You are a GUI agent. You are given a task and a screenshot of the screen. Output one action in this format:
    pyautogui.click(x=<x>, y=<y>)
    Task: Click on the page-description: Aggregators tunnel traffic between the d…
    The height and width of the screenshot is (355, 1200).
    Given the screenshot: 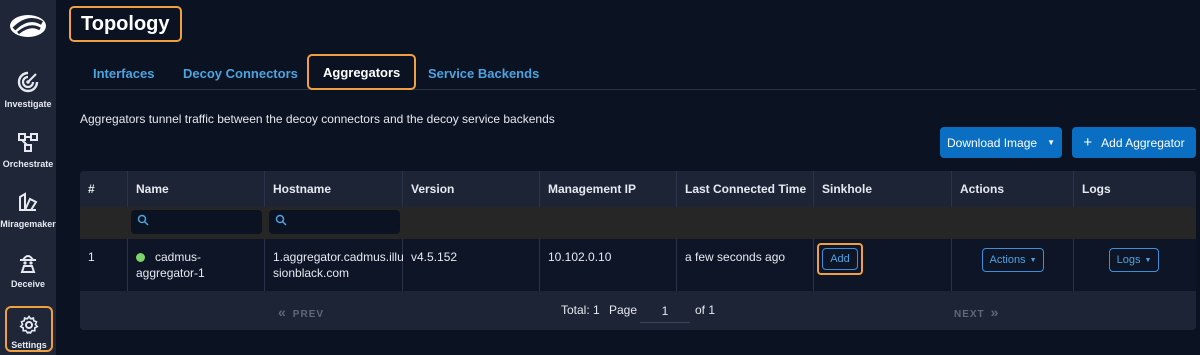 What is the action you would take?
    pyautogui.click(x=317, y=119)
    